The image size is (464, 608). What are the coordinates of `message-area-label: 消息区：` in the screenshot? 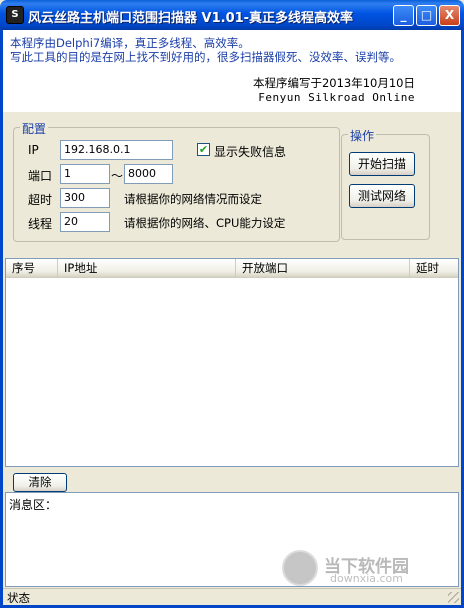 It's located at (33, 505).